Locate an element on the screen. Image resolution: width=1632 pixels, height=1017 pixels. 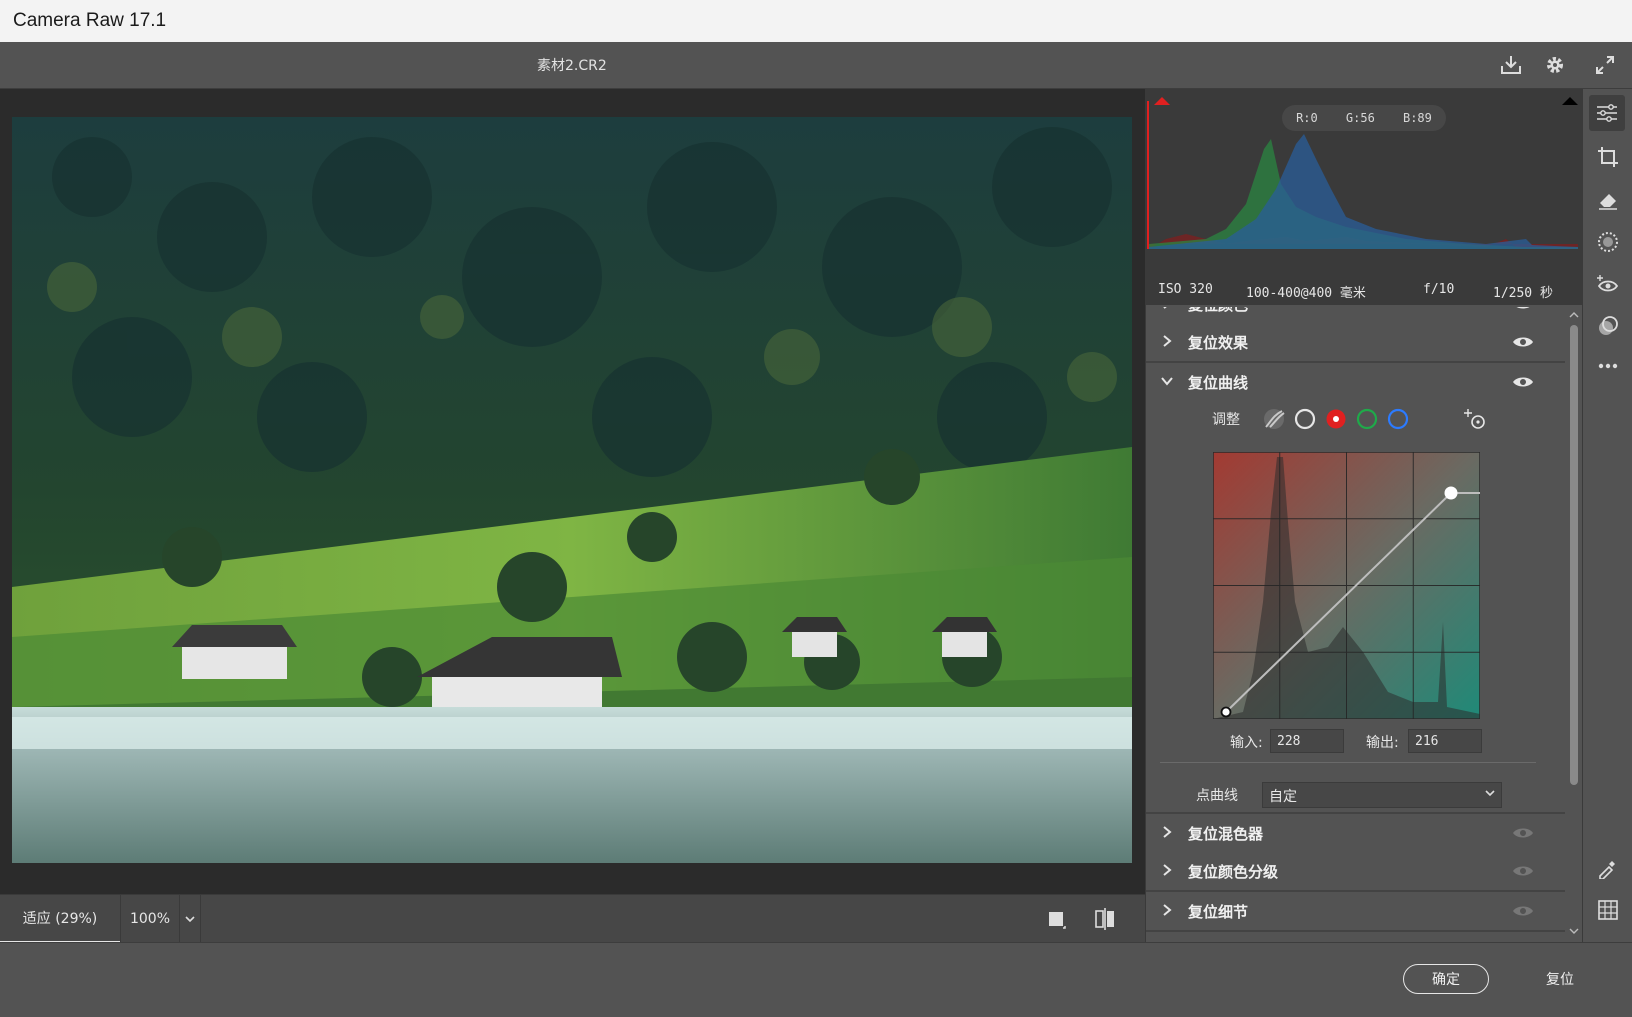
single-view-icon is located at coordinates (1057, 919).